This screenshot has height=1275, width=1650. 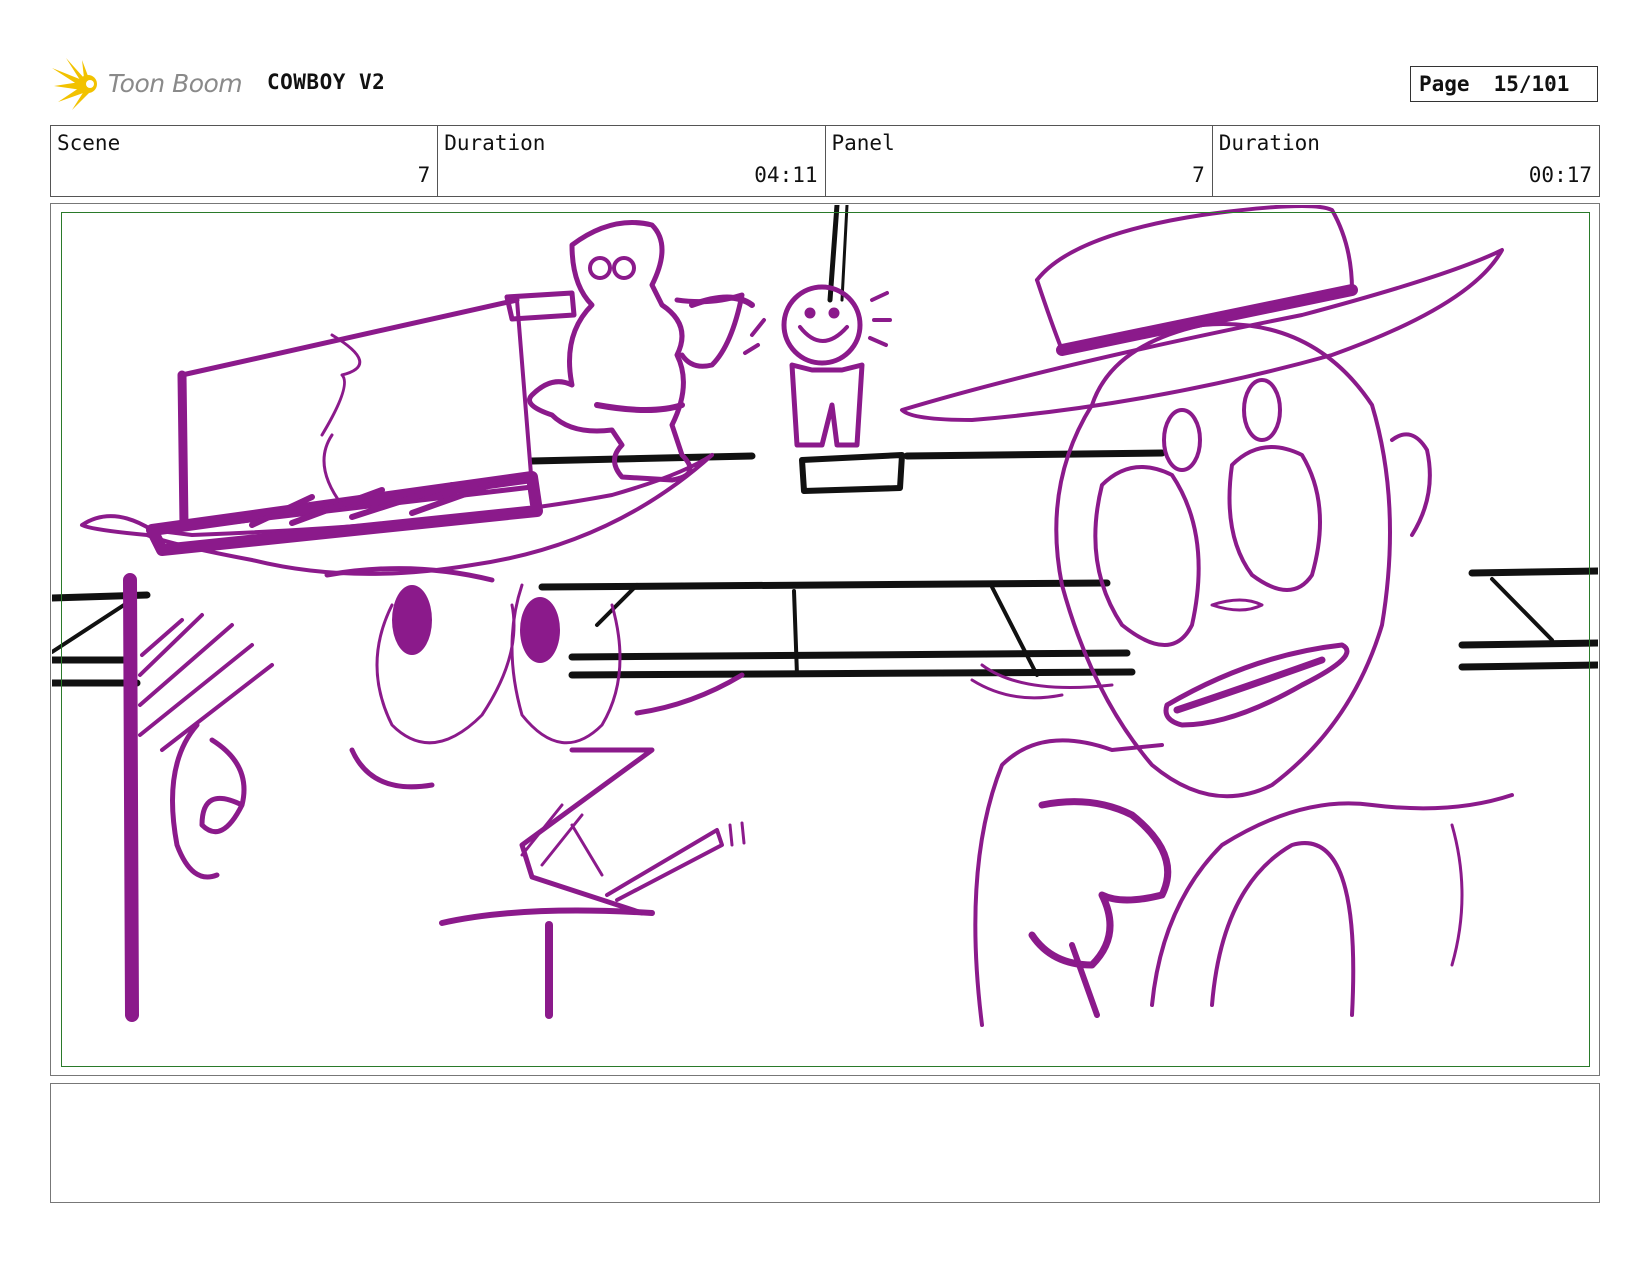 I want to click on scene-value: 7, so click(x=424, y=175).